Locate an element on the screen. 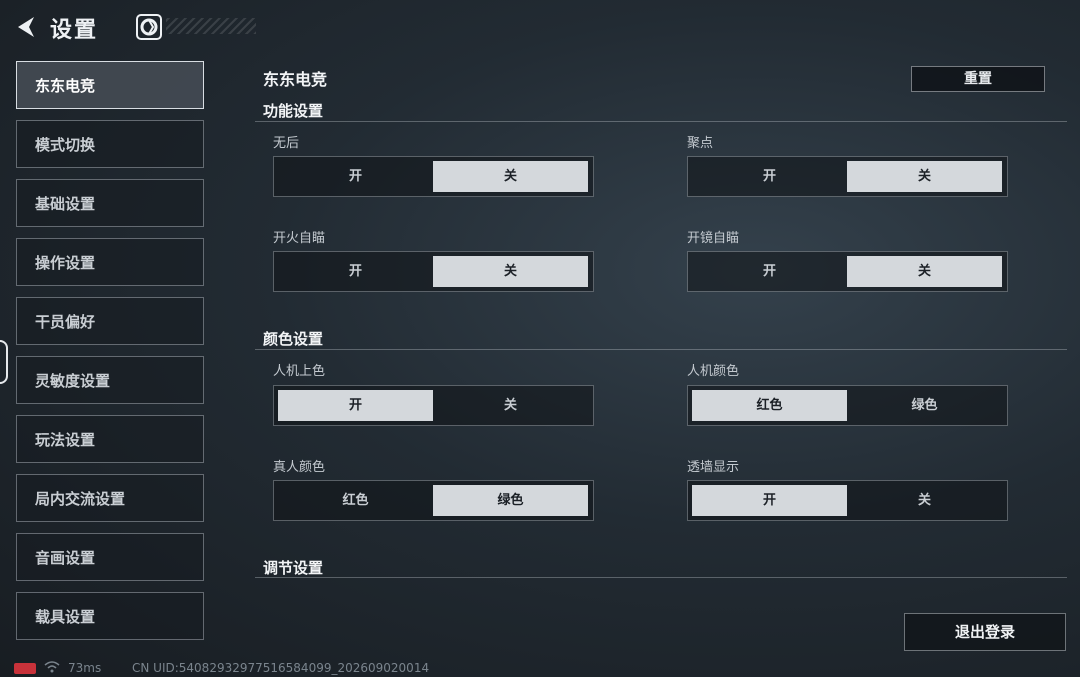 The image size is (1080, 677). option-label-focus-point: 聚点 is located at coordinates (700, 143).